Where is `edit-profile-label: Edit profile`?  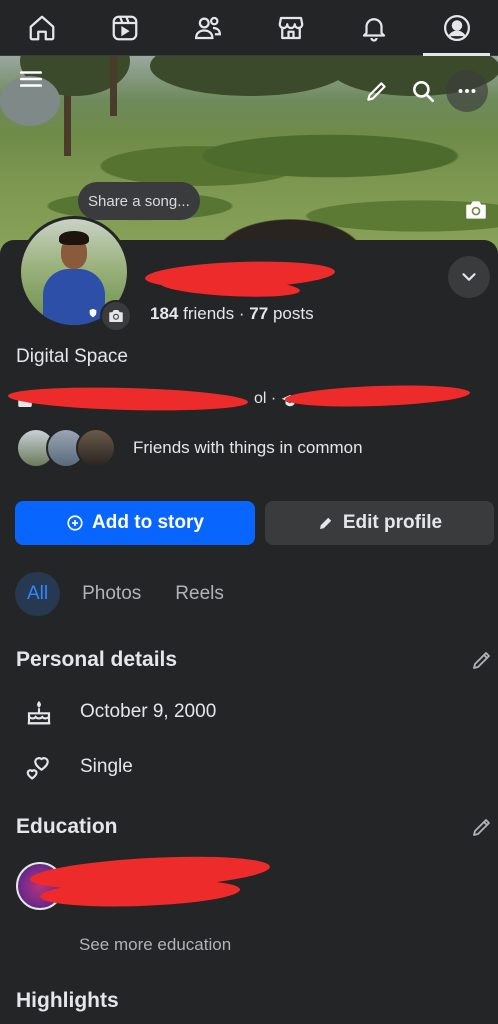 edit-profile-label: Edit profile is located at coordinates (392, 522).